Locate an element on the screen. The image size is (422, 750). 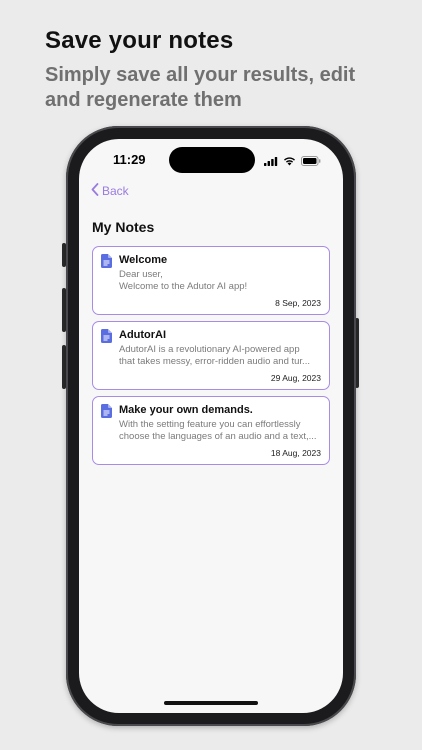
status-time: 11:29 is located at coordinates (129, 159).